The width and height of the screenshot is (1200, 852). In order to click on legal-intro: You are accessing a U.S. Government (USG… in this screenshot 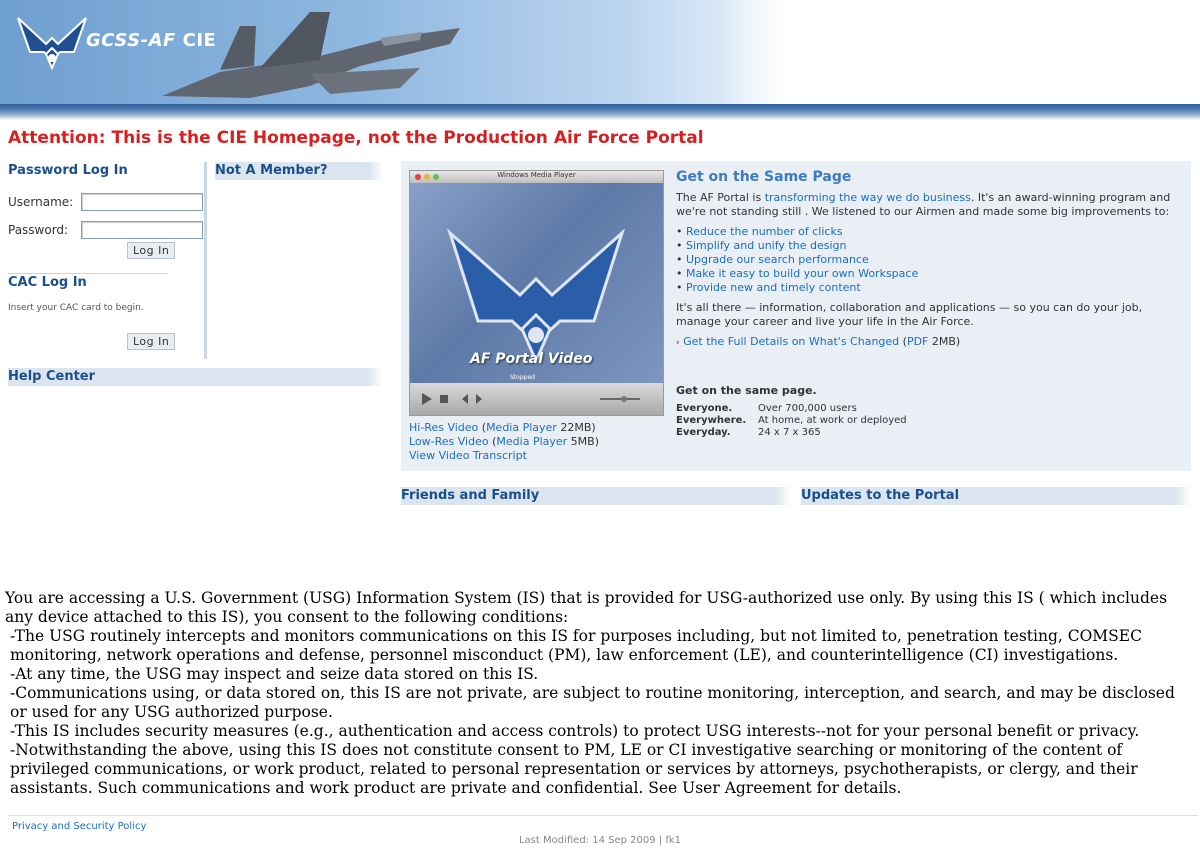, I will do `click(586, 607)`.